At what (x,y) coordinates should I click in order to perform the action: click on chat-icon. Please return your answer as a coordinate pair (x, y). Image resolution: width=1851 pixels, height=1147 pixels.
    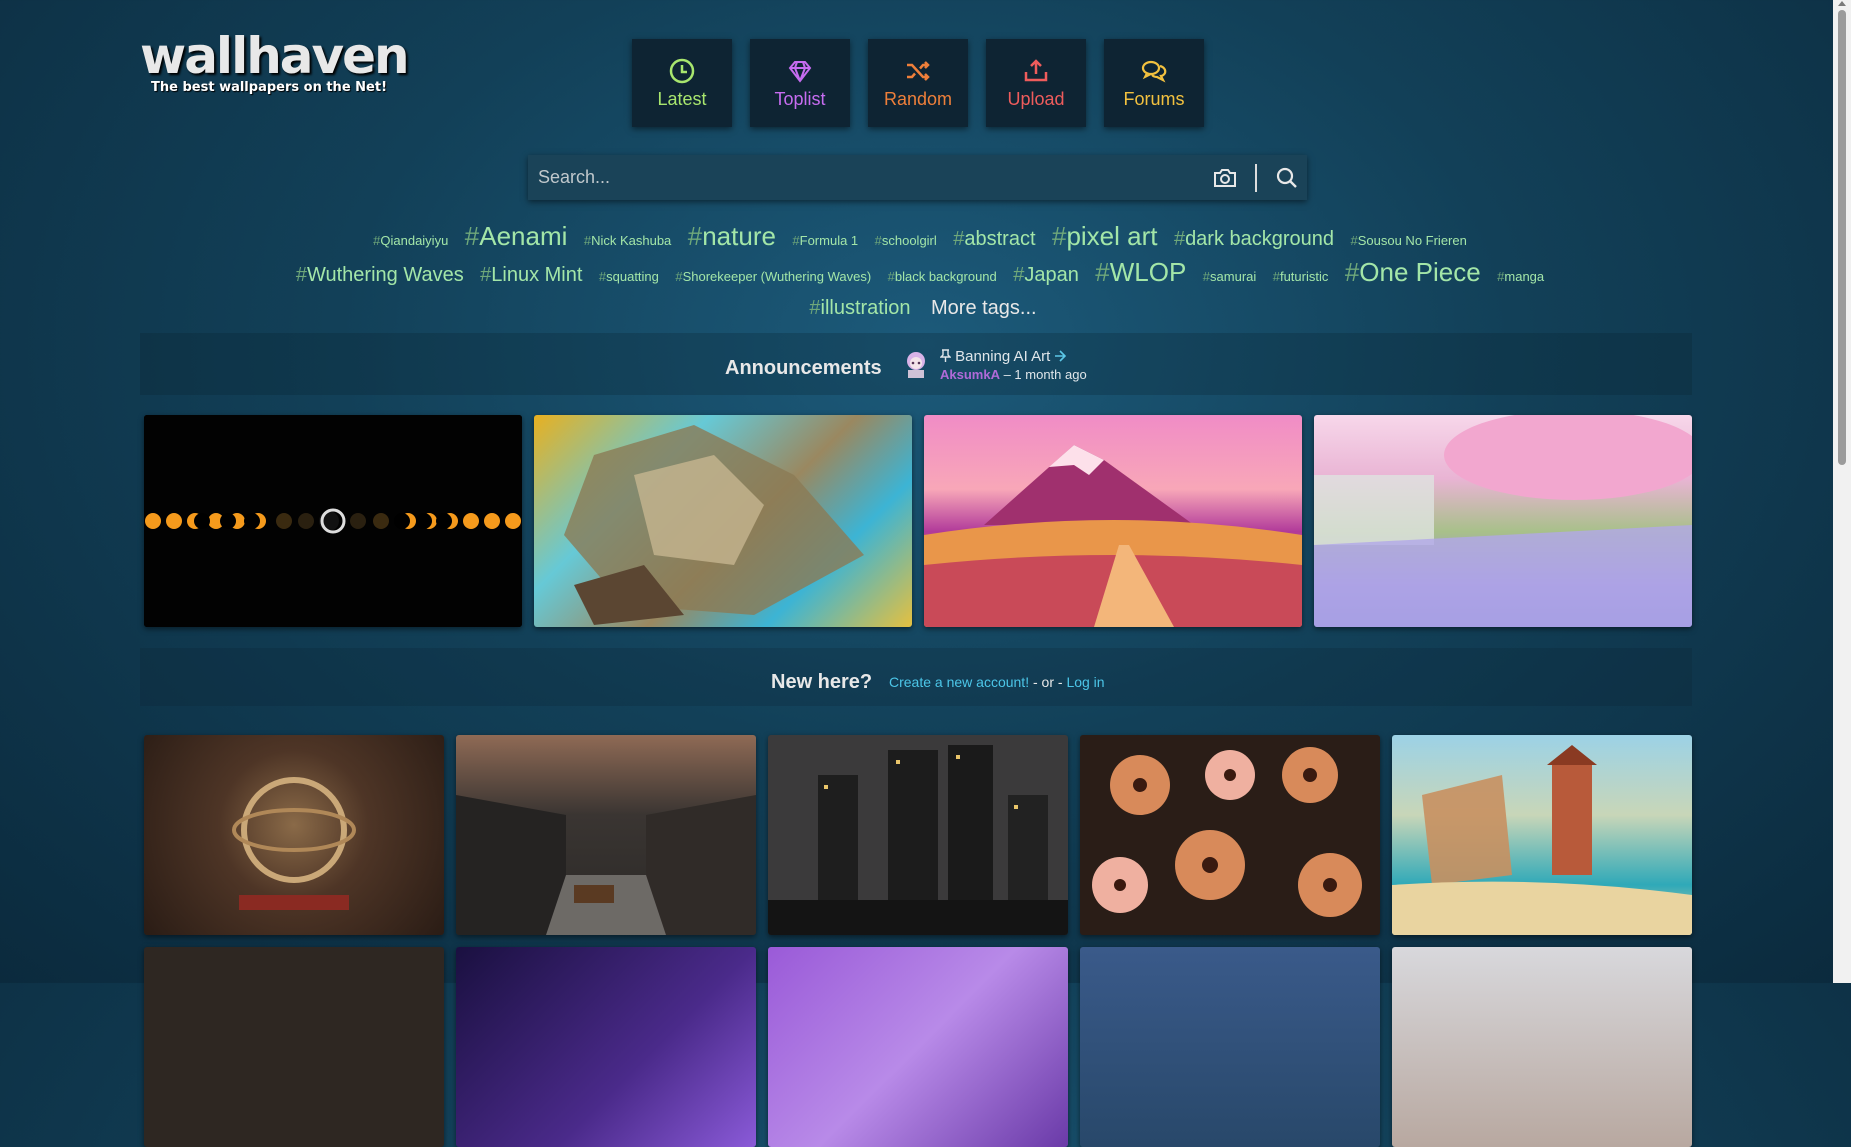
    Looking at the image, I should click on (1154, 71).